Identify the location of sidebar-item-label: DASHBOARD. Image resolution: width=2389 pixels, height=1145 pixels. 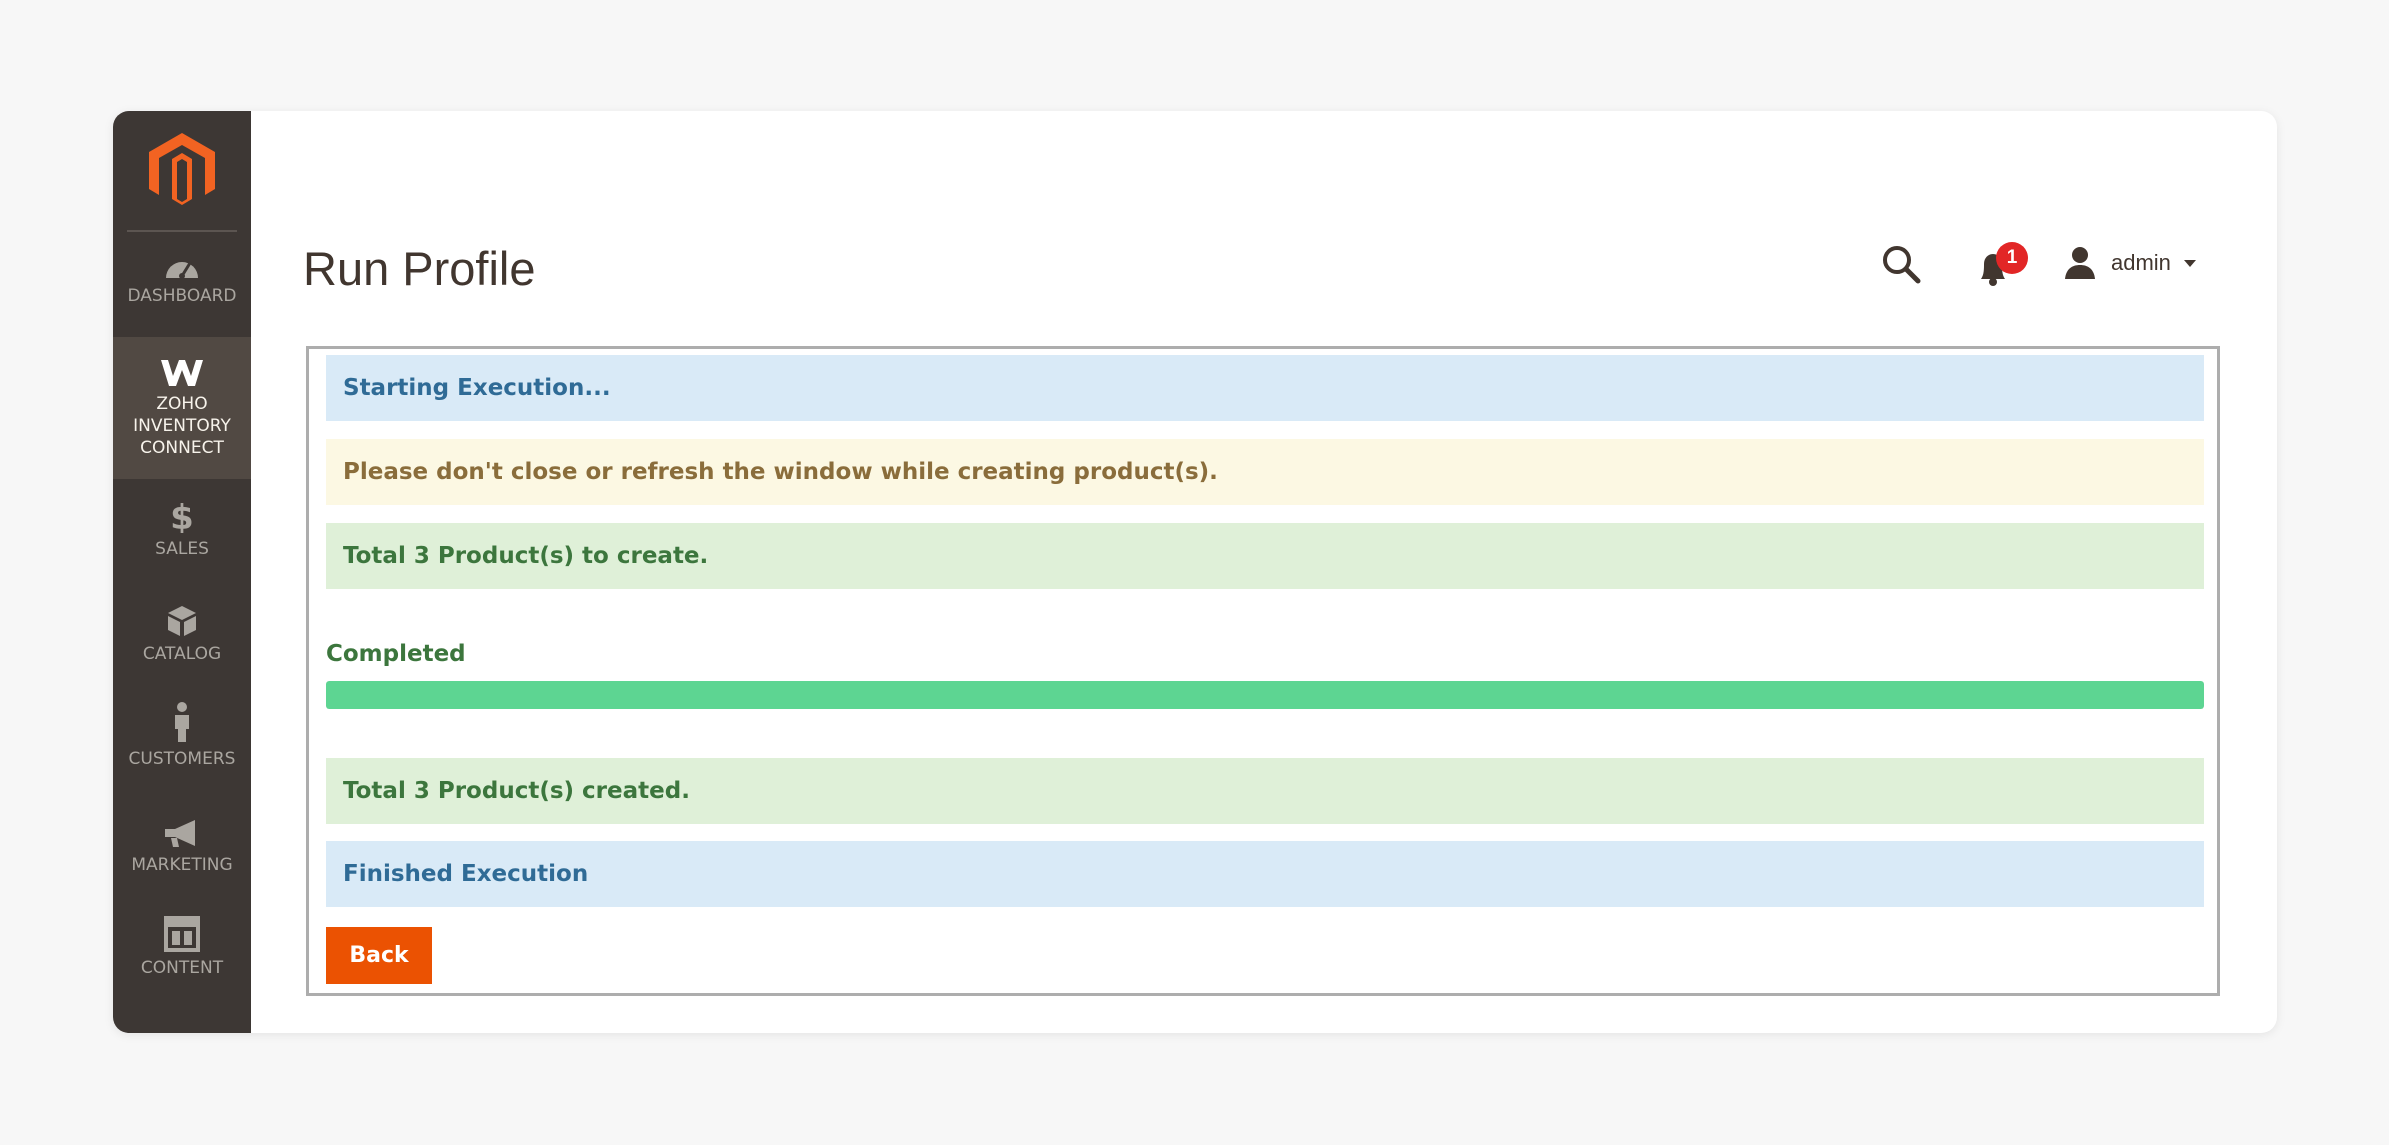
(182, 296).